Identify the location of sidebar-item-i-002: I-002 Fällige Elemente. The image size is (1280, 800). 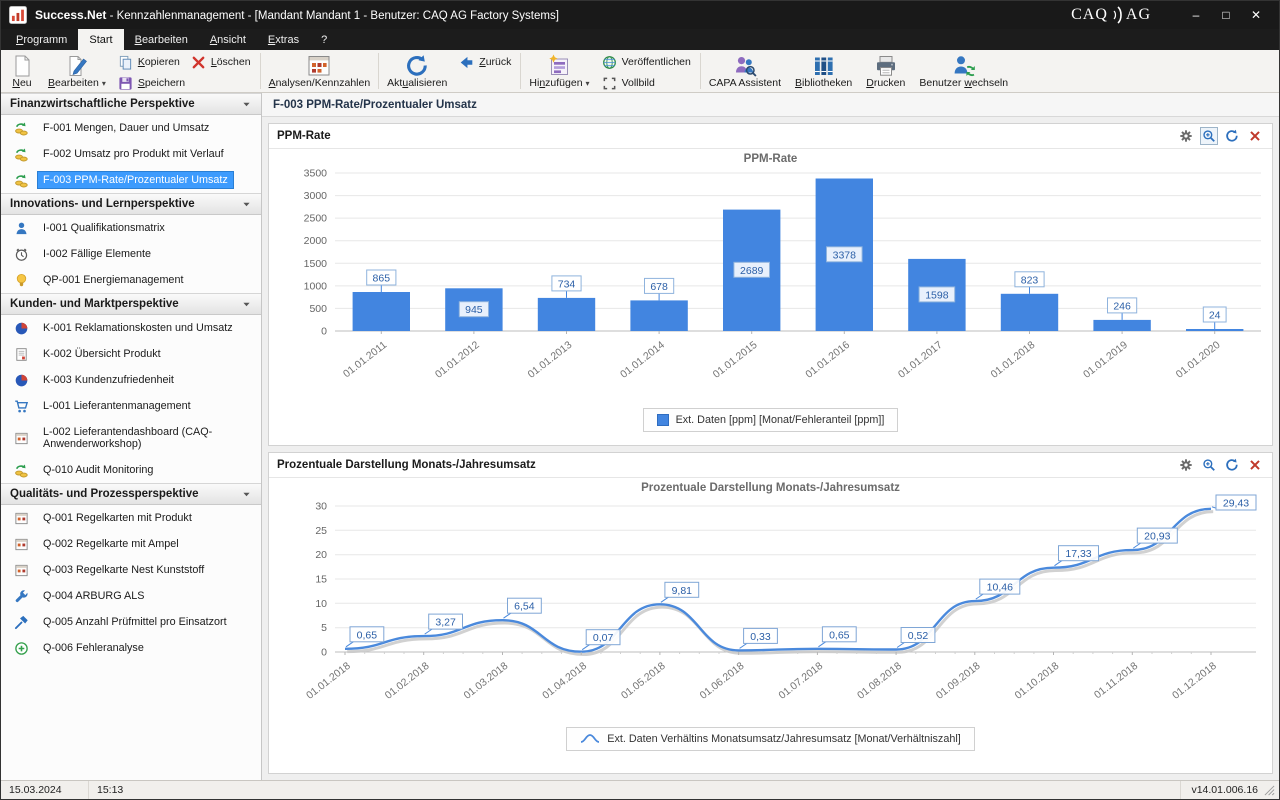
(131, 254).